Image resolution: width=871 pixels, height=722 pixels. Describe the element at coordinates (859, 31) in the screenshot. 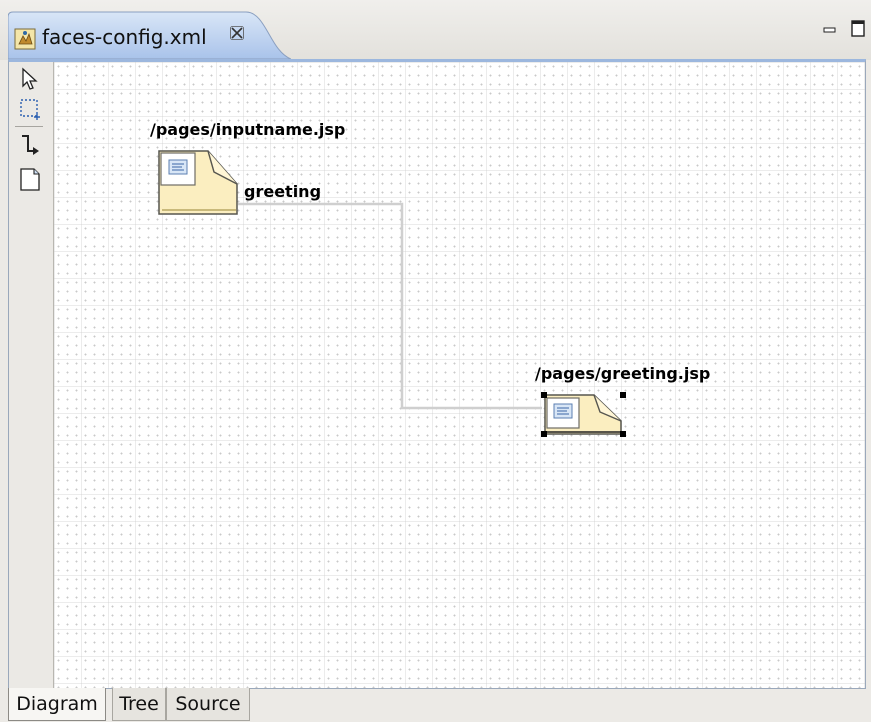

I see `maximize-icon` at that location.